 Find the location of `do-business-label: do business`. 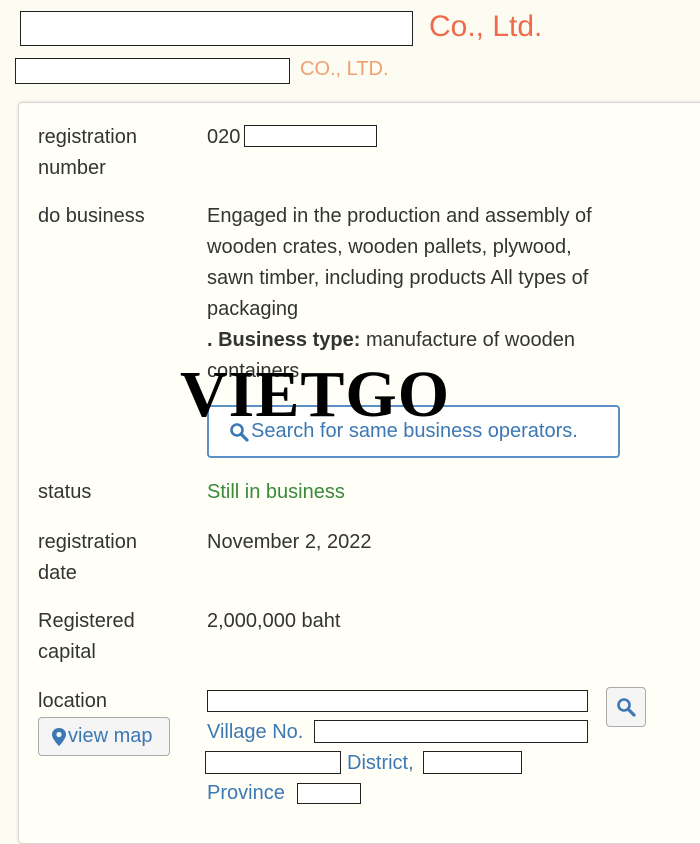

do-business-label: do business is located at coordinates (91, 216).